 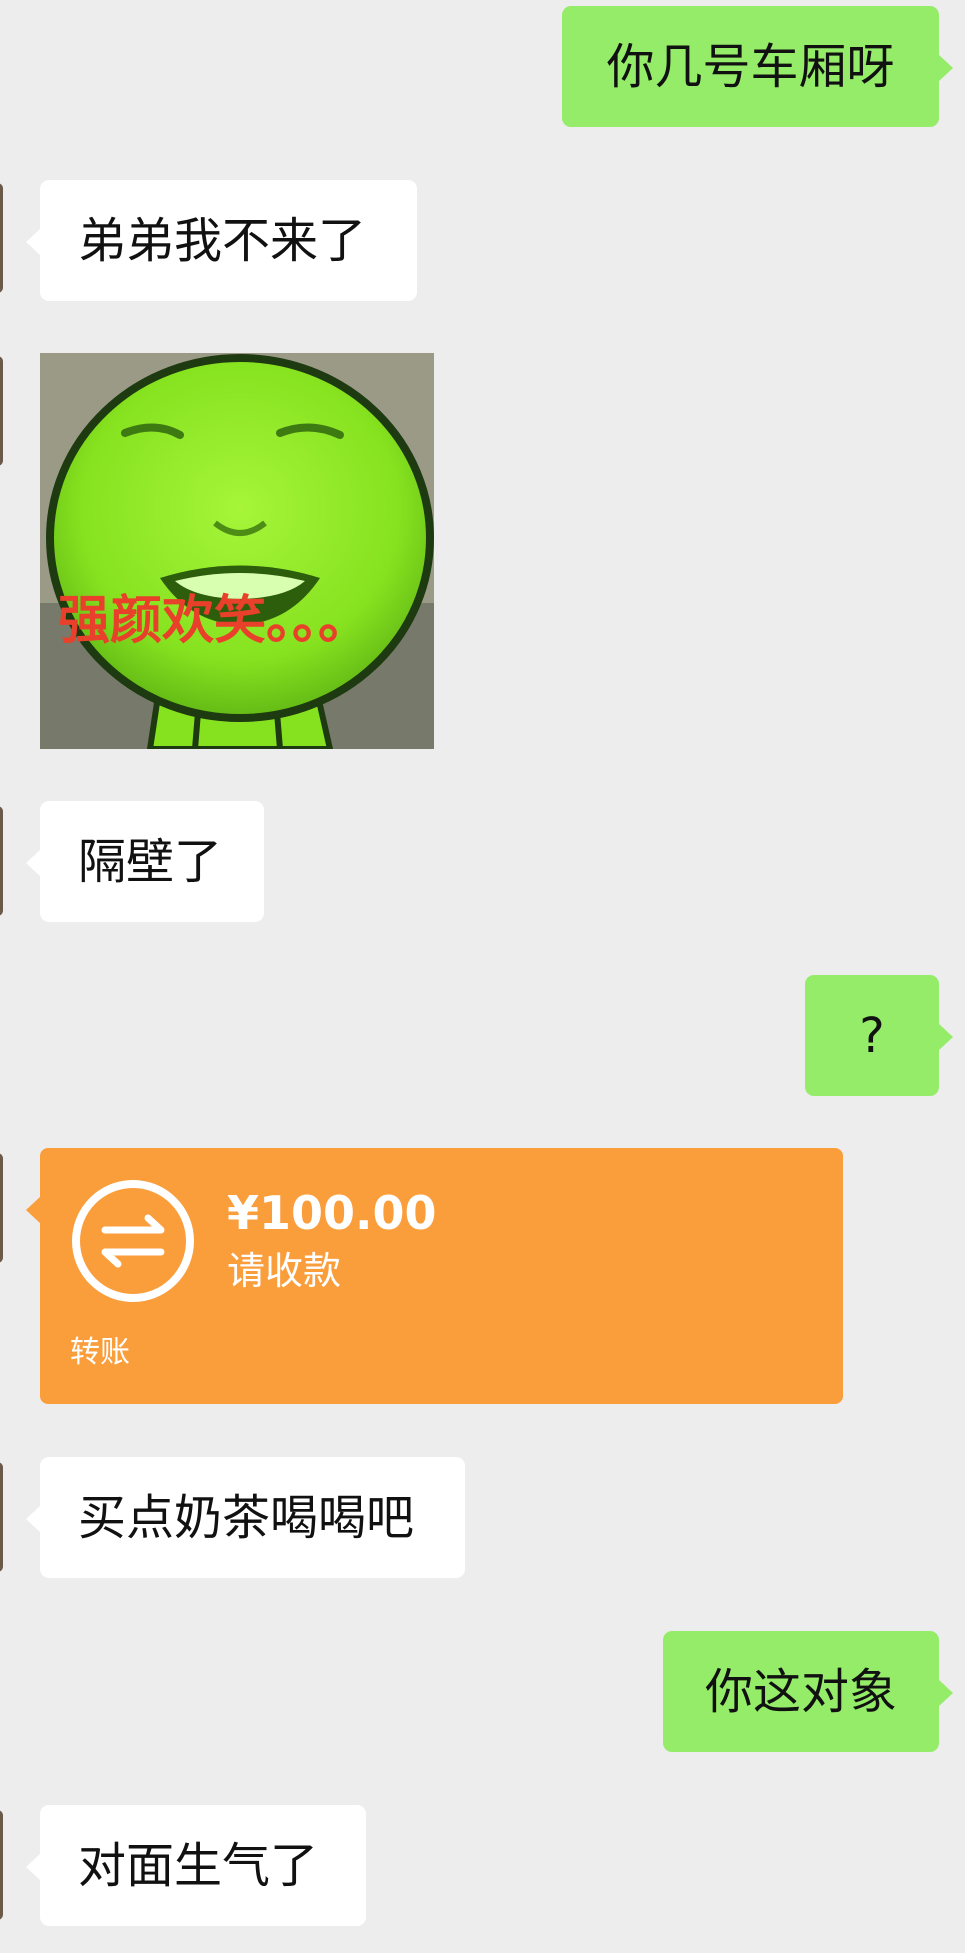 What do you see at coordinates (800, 1691) in the screenshot?
I see `message-text: 你这对象` at bounding box center [800, 1691].